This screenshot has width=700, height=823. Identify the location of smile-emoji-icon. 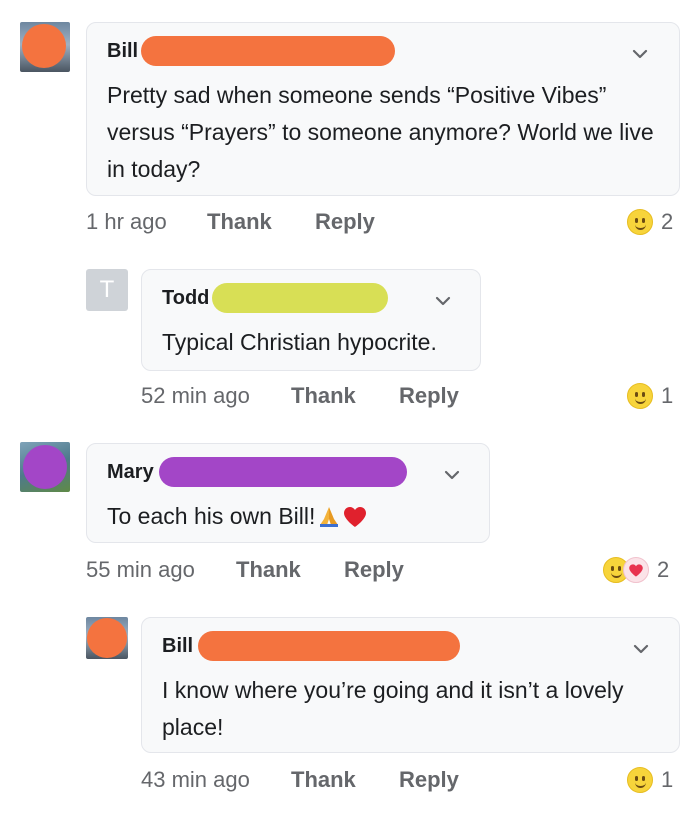
(640, 780).